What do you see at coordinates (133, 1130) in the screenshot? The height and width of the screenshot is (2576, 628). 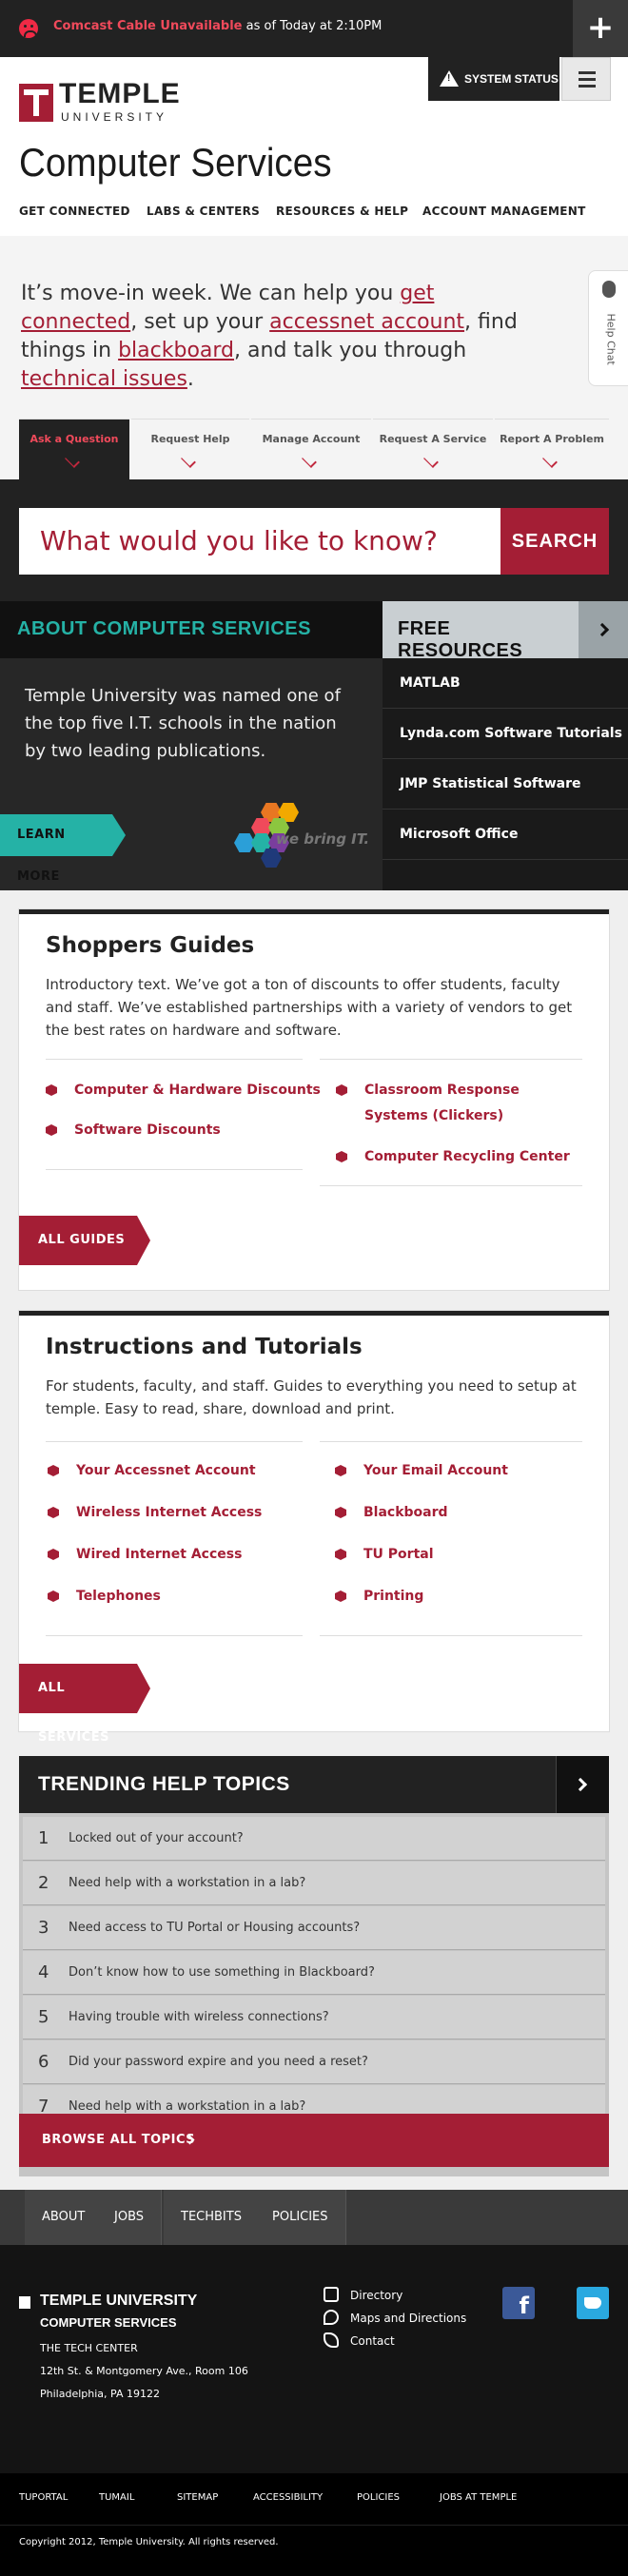 I see `link-software-discounts: Software Discounts` at bounding box center [133, 1130].